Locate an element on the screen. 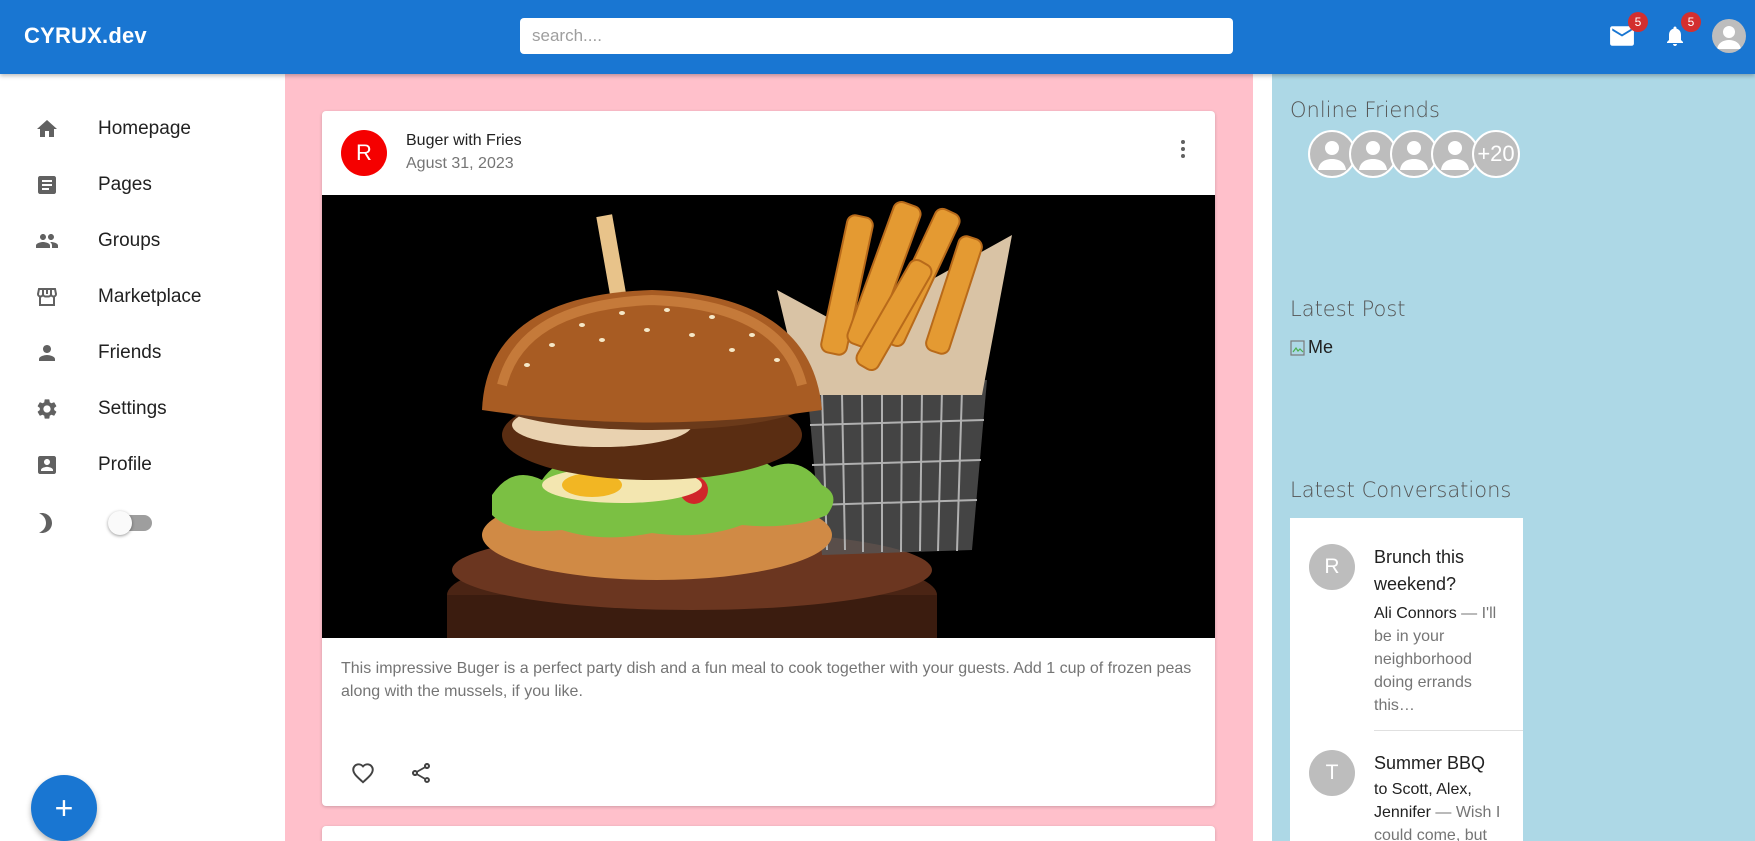 This screenshot has width=1755, height=841. sidebar-item-label: Homepage is located at coordinates (144, 128).